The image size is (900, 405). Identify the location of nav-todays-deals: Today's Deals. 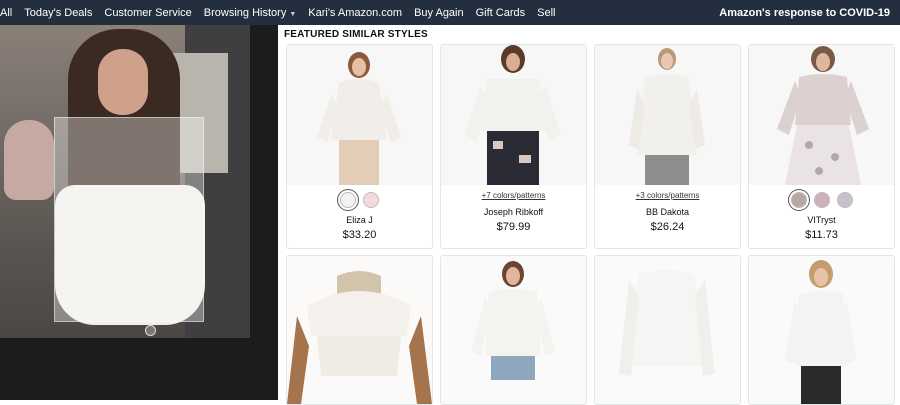
(58, 13).